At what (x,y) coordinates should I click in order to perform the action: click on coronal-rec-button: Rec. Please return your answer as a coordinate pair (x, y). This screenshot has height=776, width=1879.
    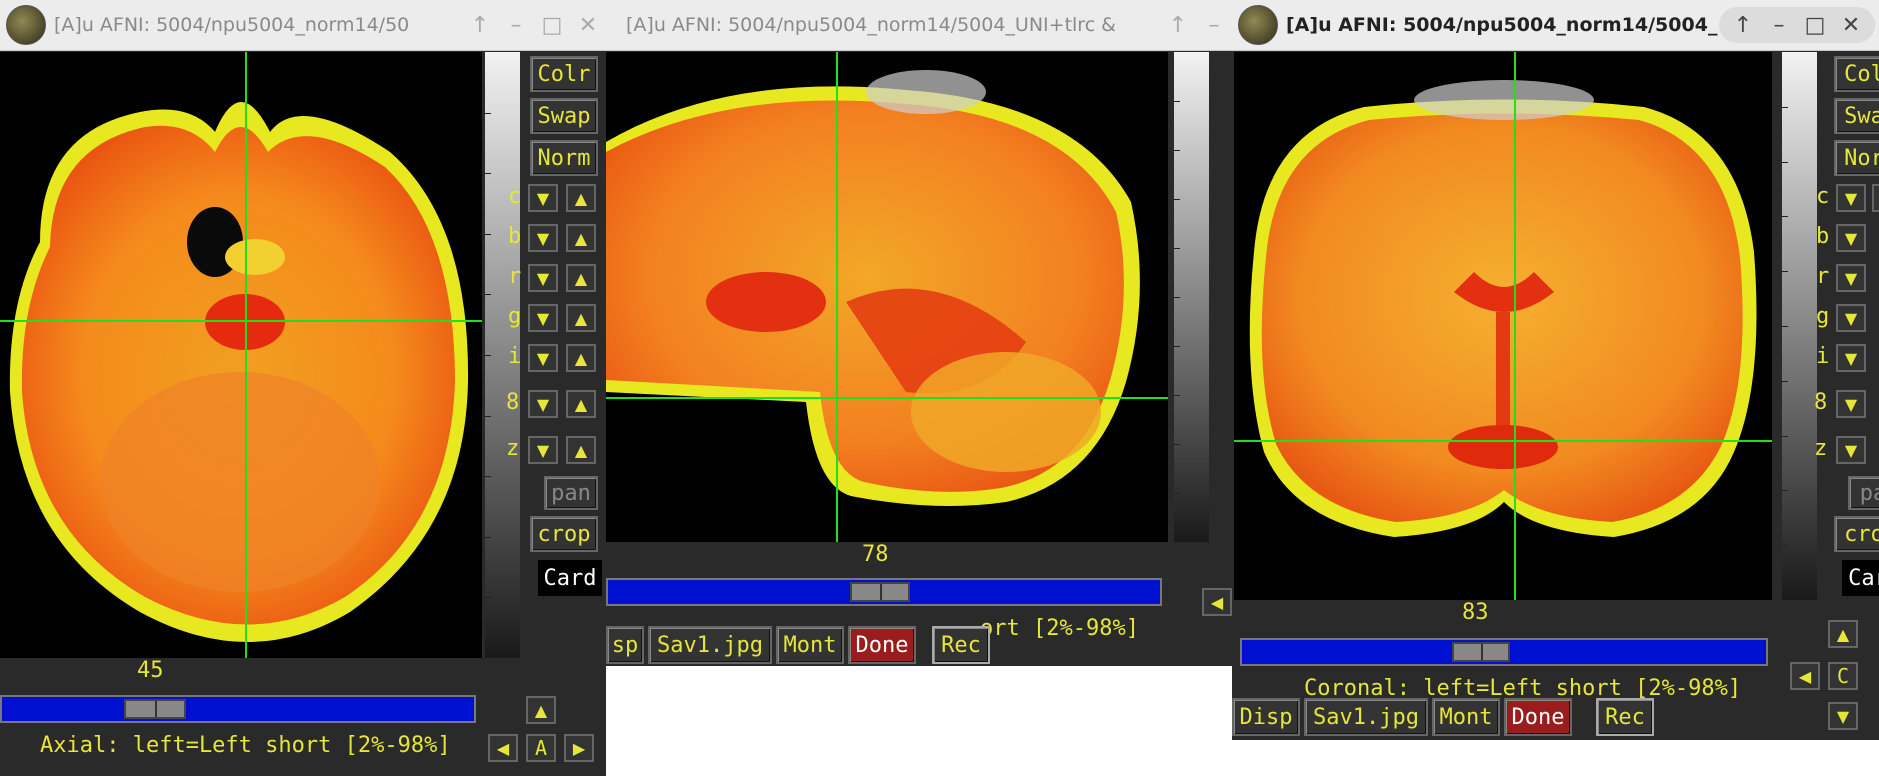
    Looking at the image, I should click on (1625, 717).